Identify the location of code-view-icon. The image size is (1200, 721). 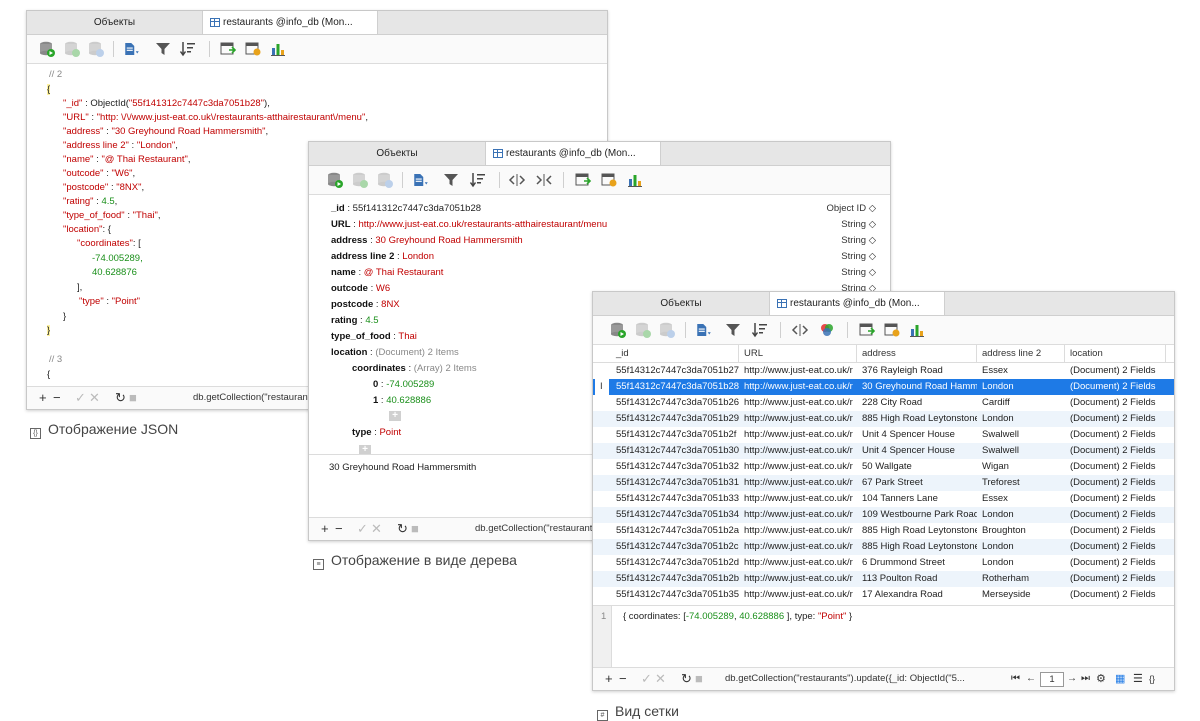
(800, 330).